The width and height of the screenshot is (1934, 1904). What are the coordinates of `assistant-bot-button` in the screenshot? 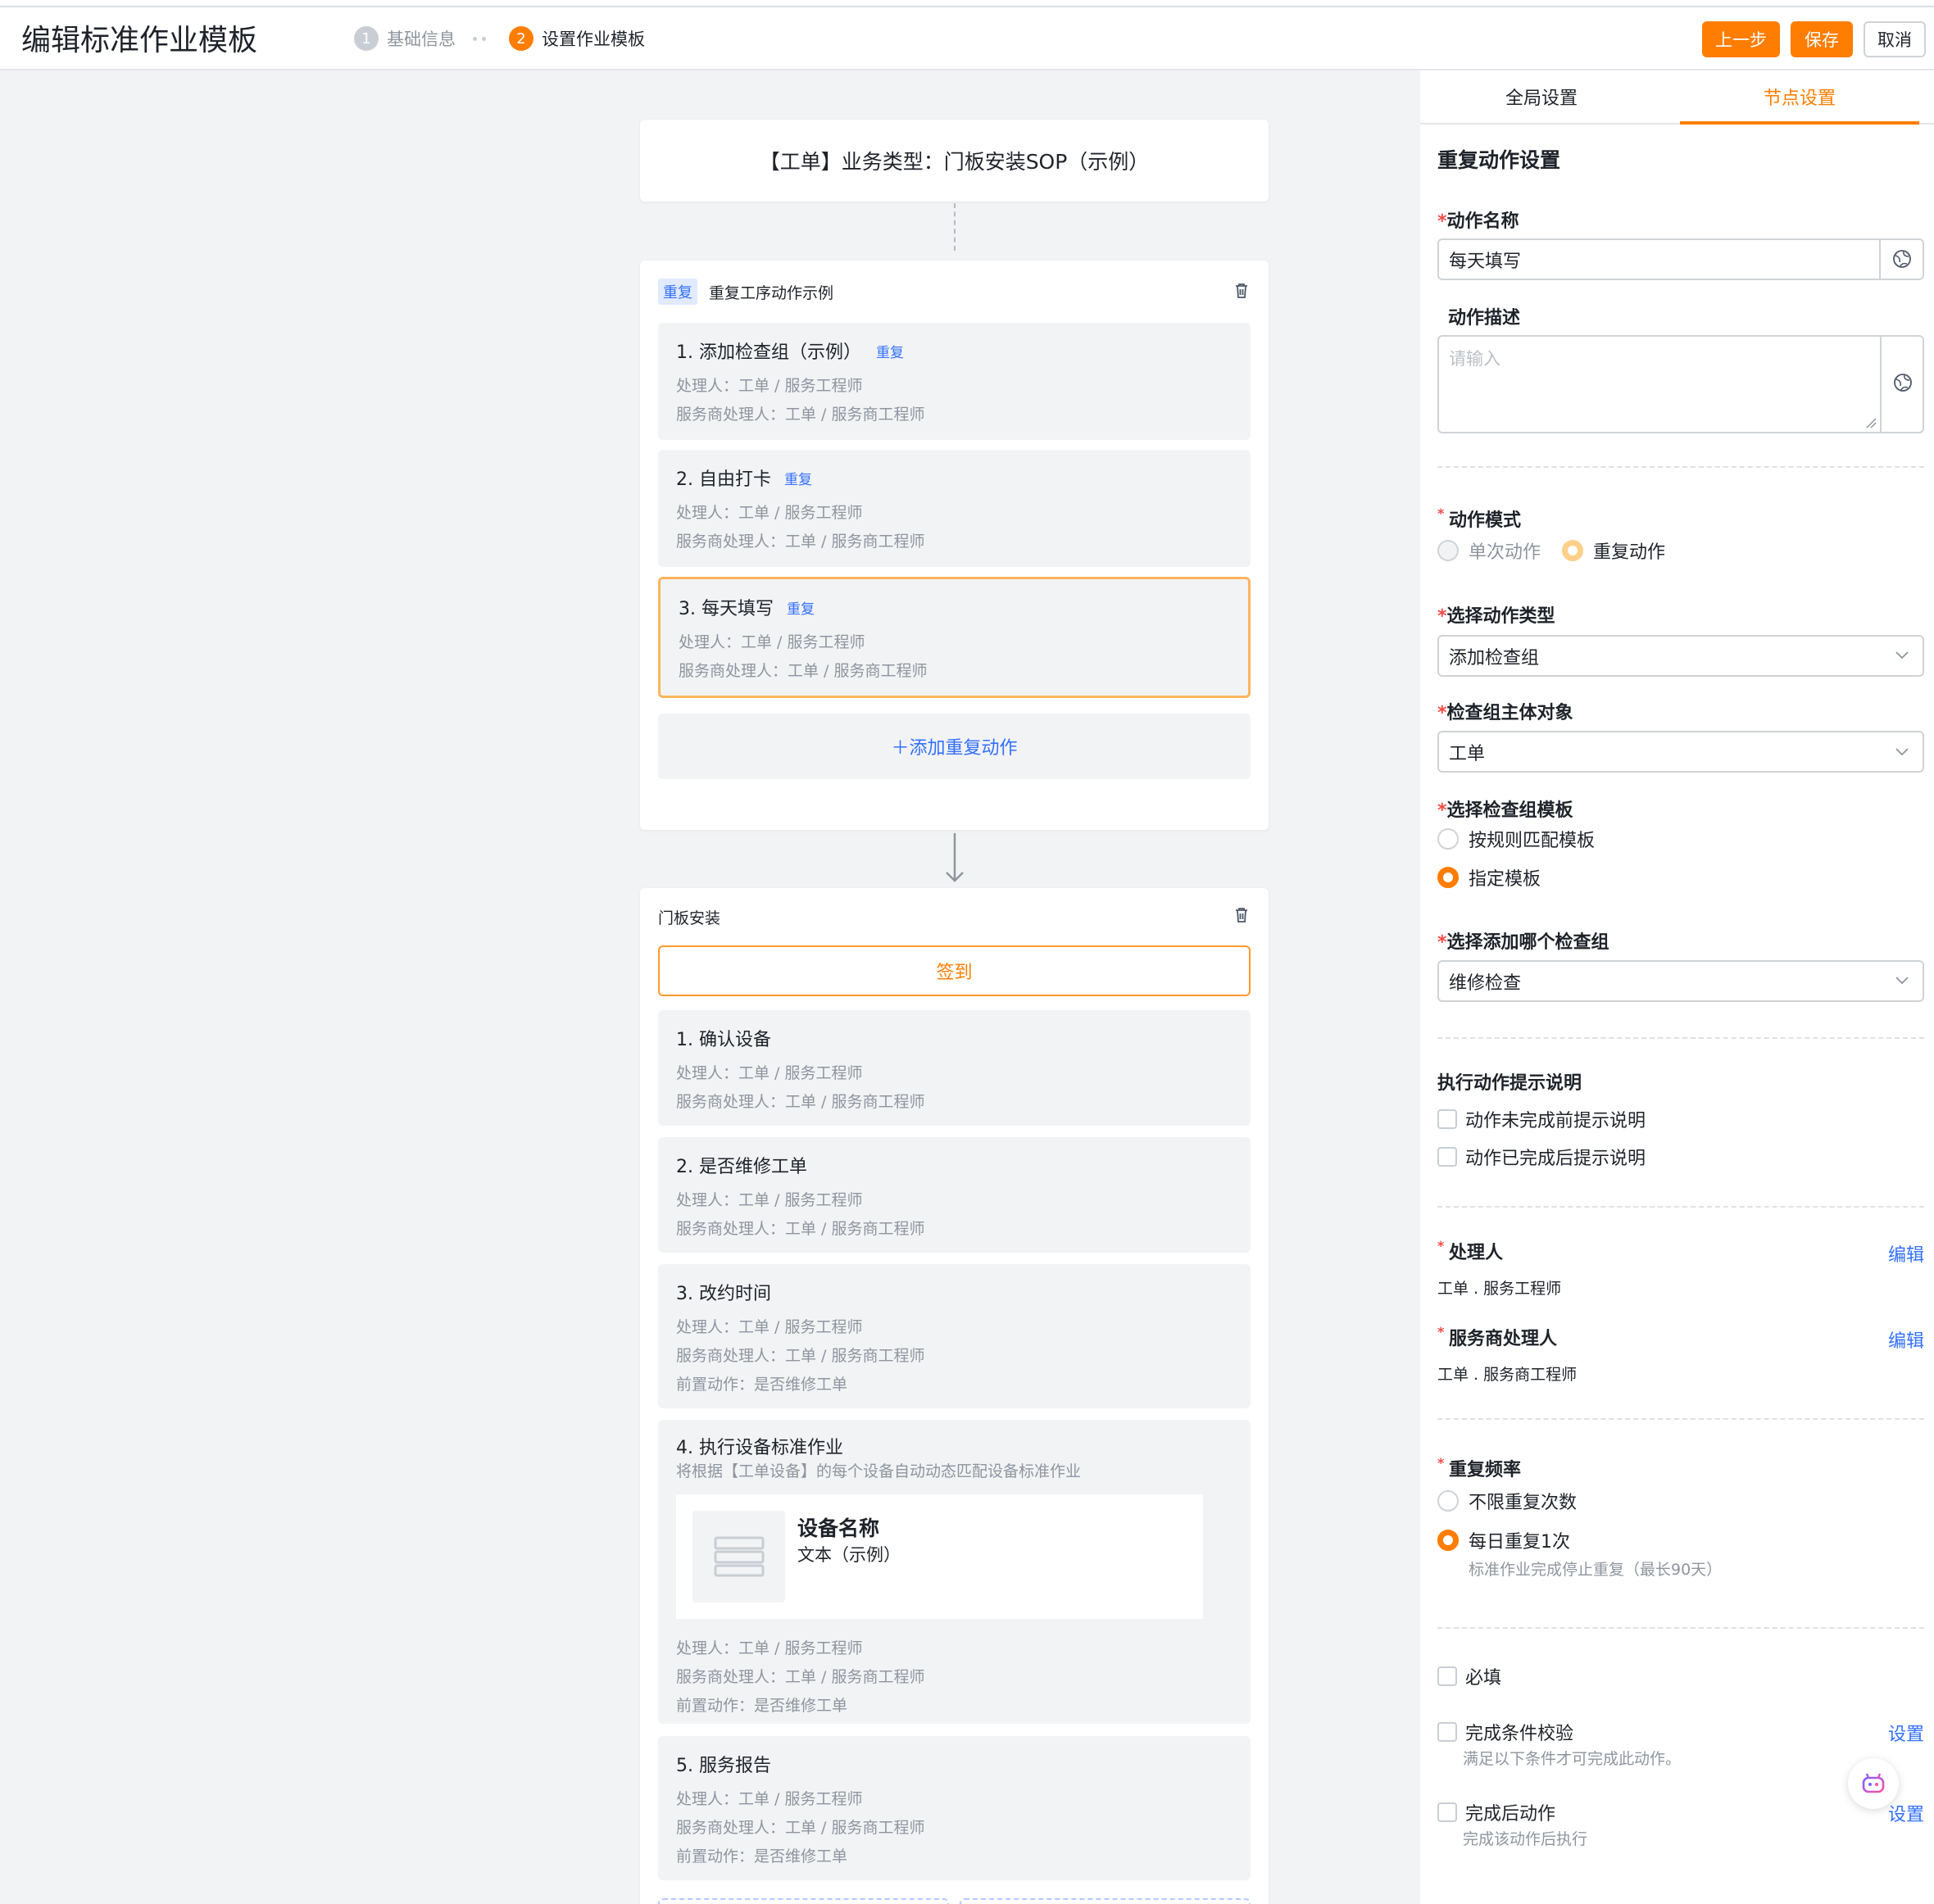 It's located at (1874, 1783).